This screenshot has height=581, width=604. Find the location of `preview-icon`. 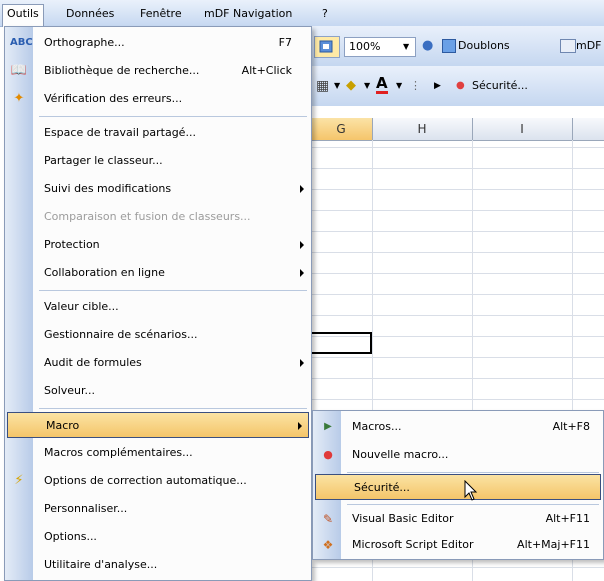

preview-icon is located at coordinates (326, 46).